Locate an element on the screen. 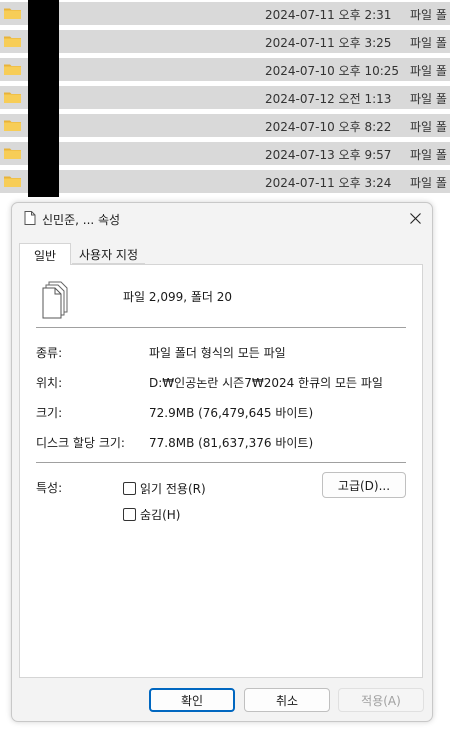 The image size is (450, 730). readonly-label: 읽기 전용(R) is located at coordinates (173, 489).